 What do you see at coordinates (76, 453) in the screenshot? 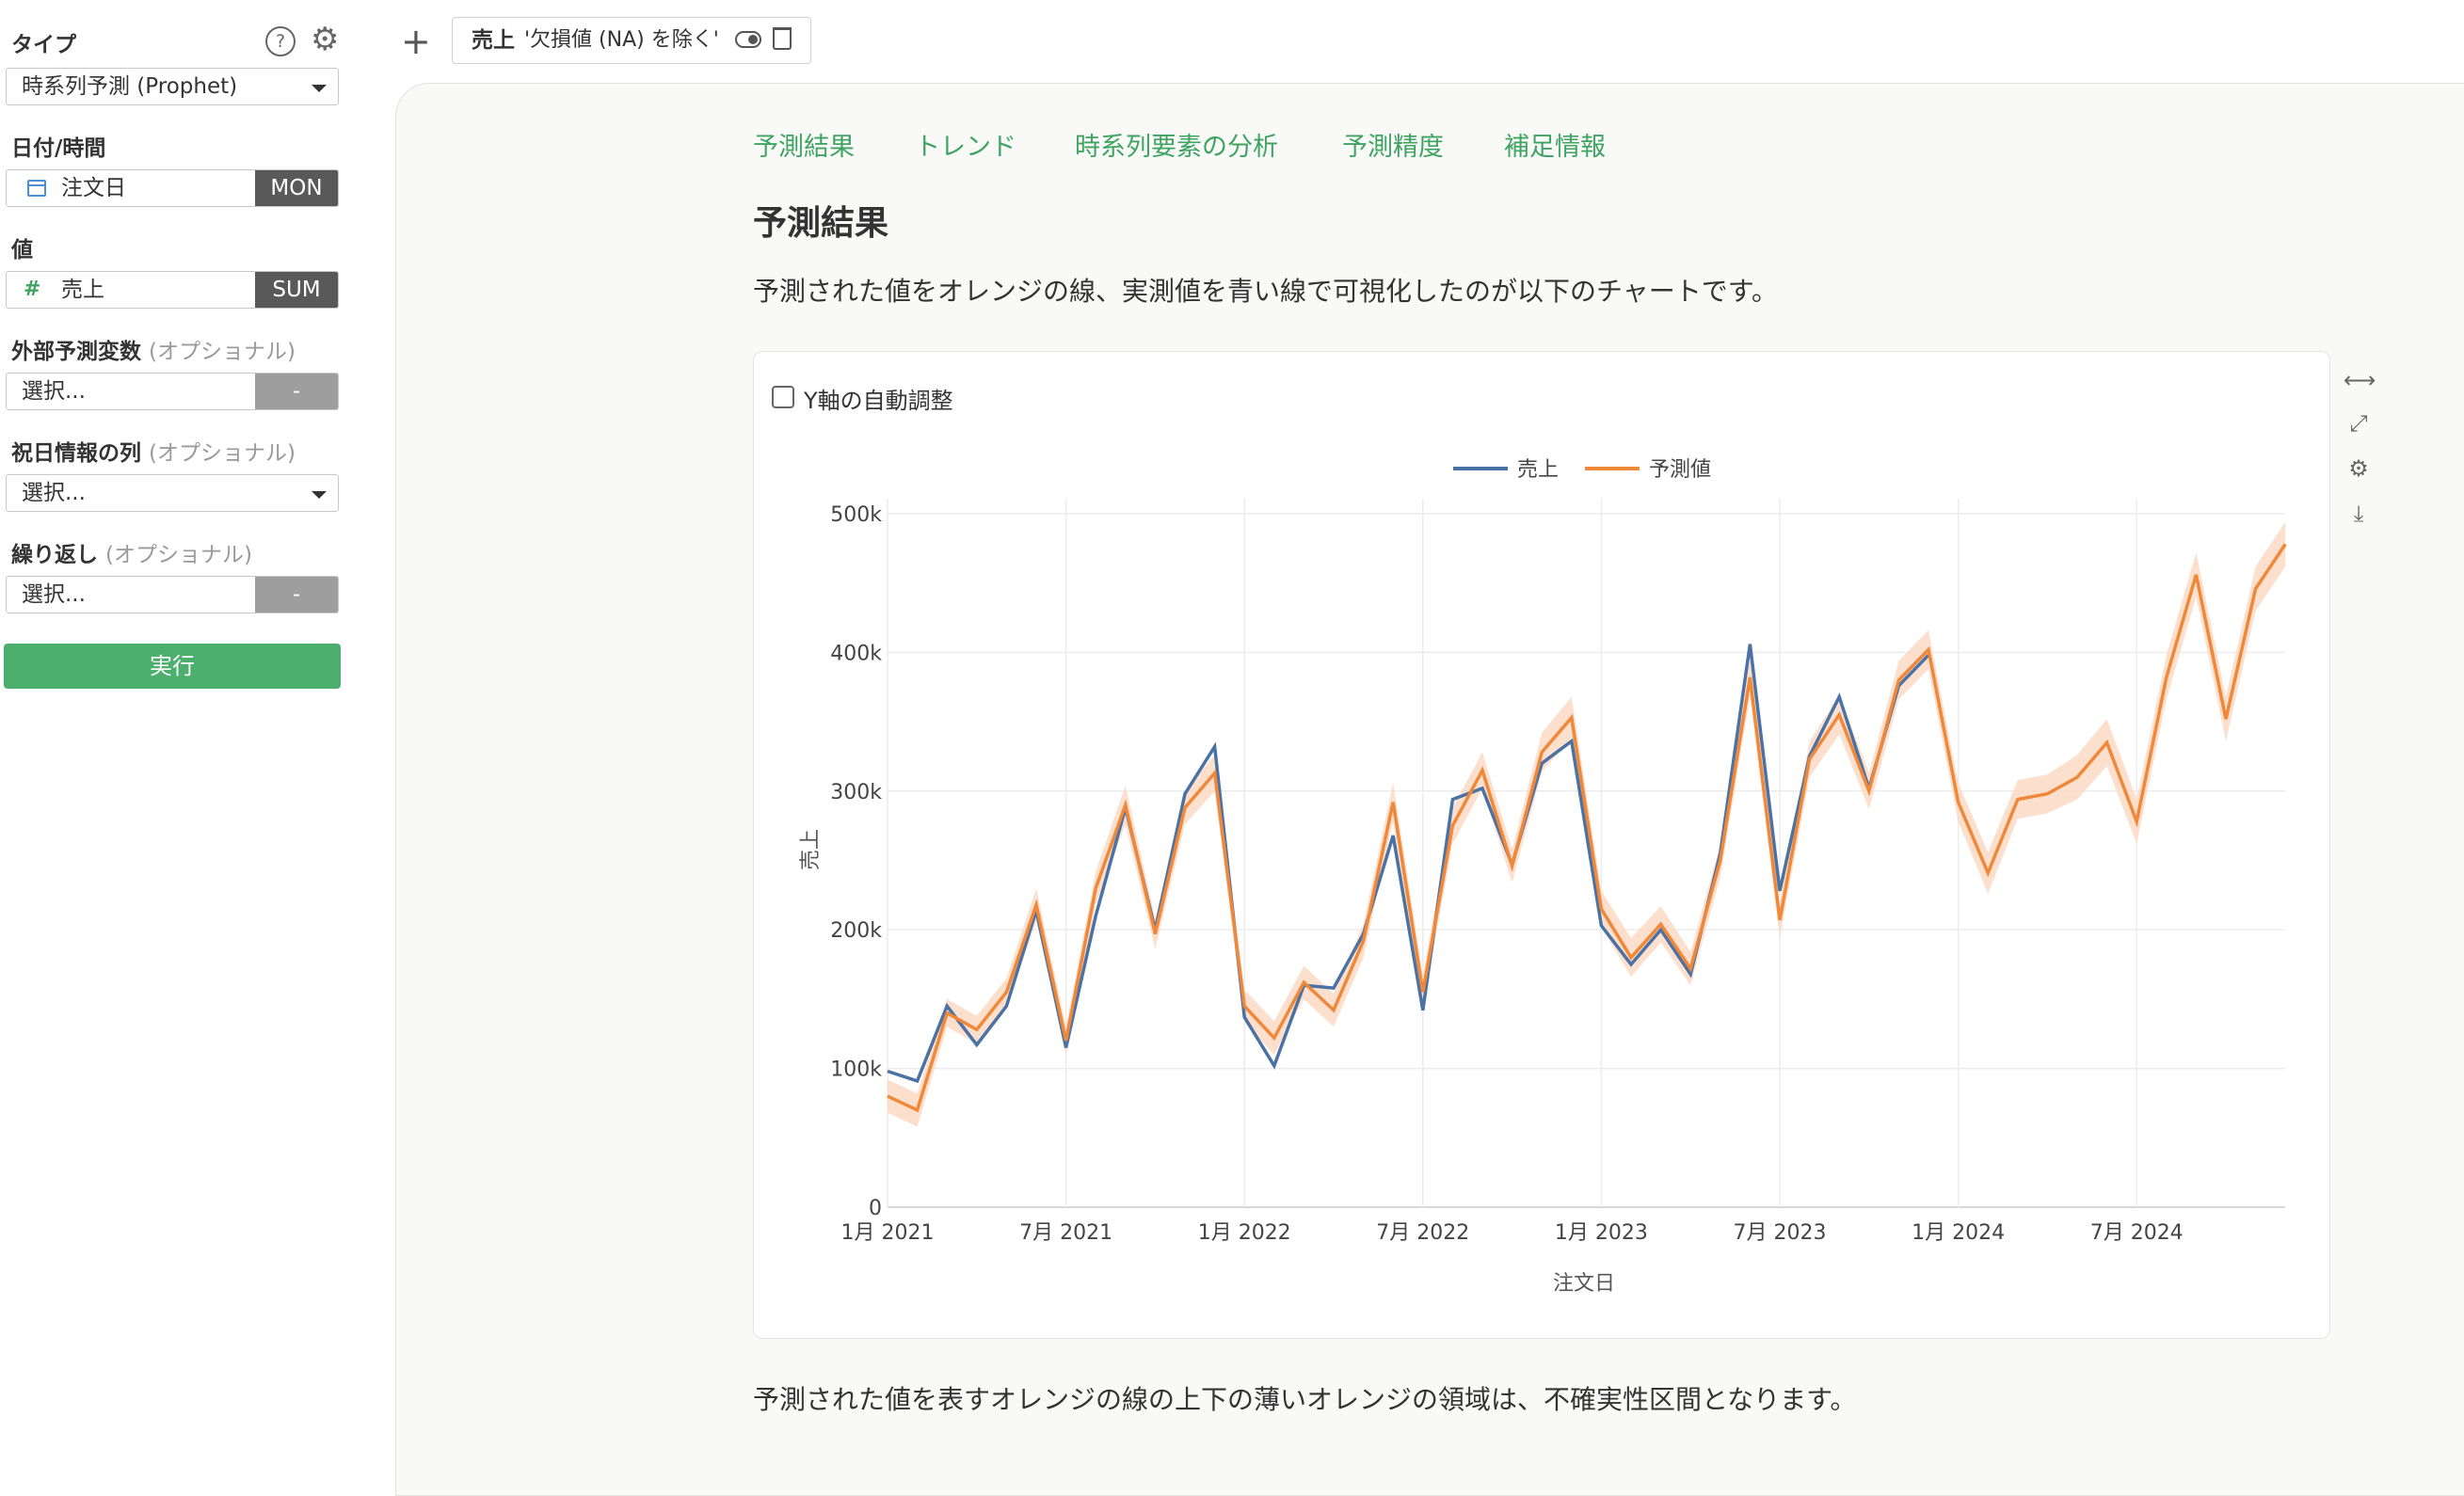
I see `holiday-label-text: 祝日情報の列` at bounding box center [76, 453].